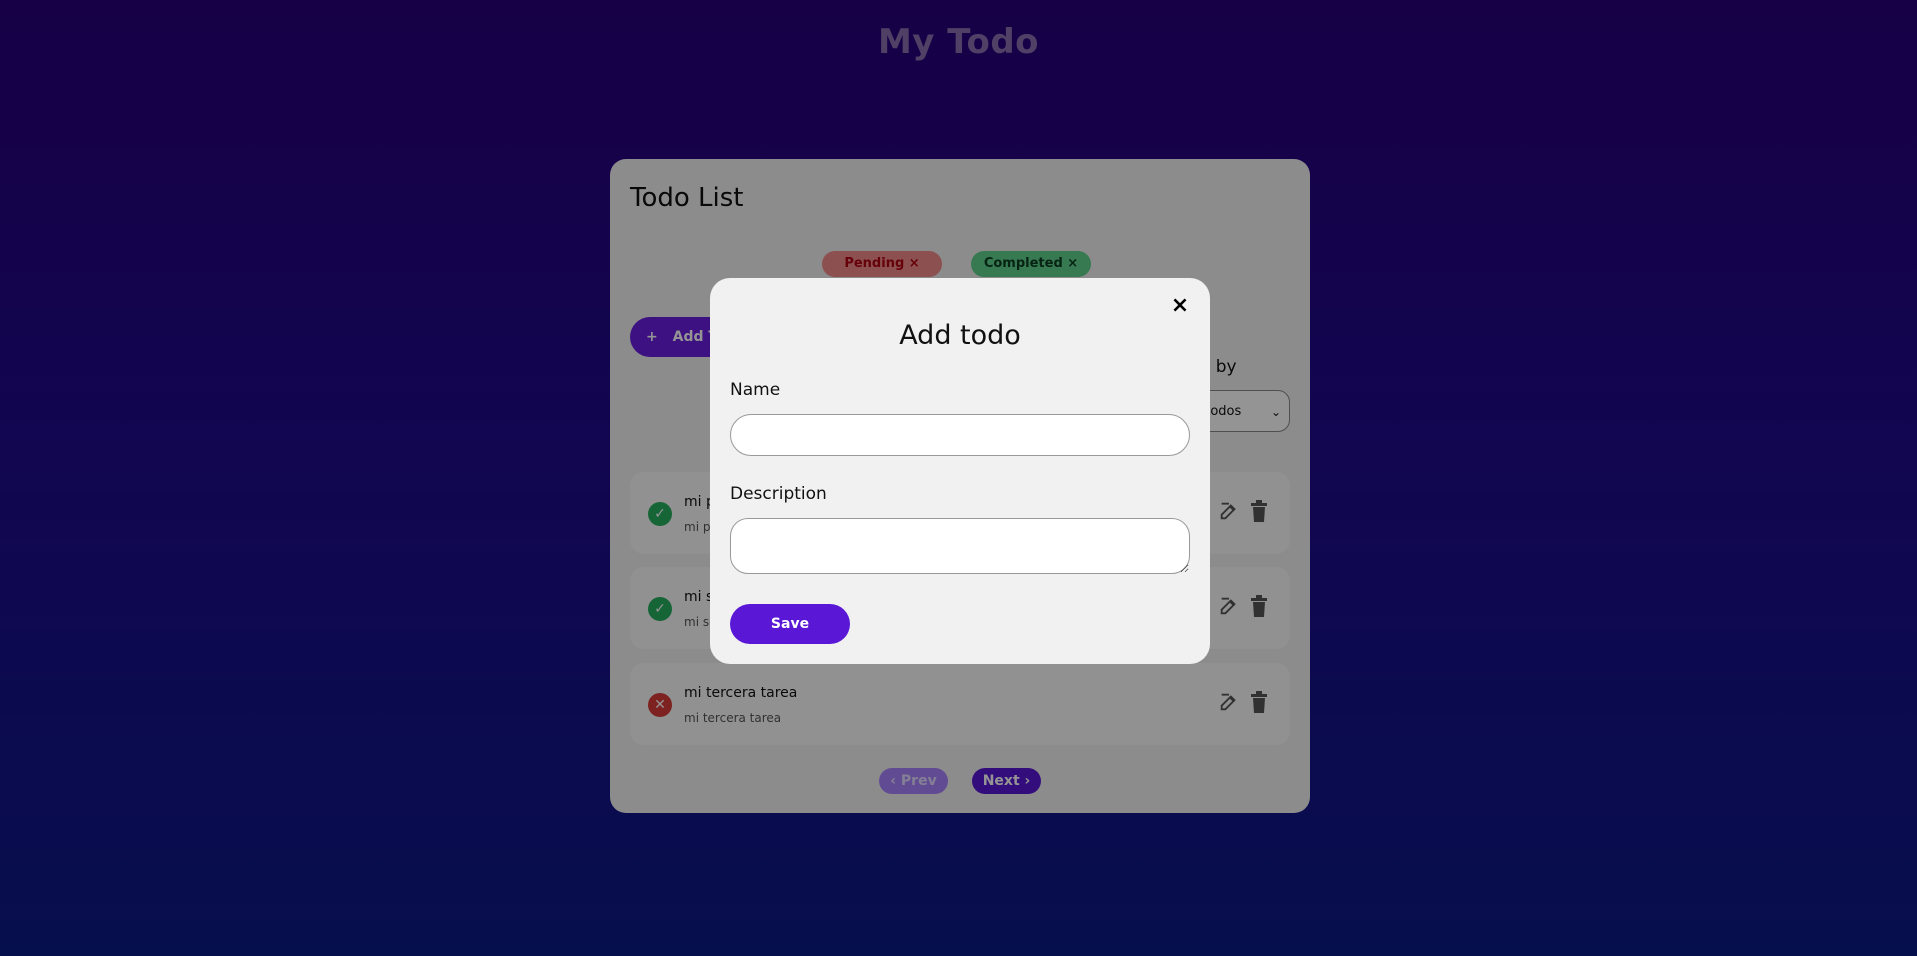  Describe the element at coordinates (778, 494) in the screenshot. I see `description-label: Description` at that location.